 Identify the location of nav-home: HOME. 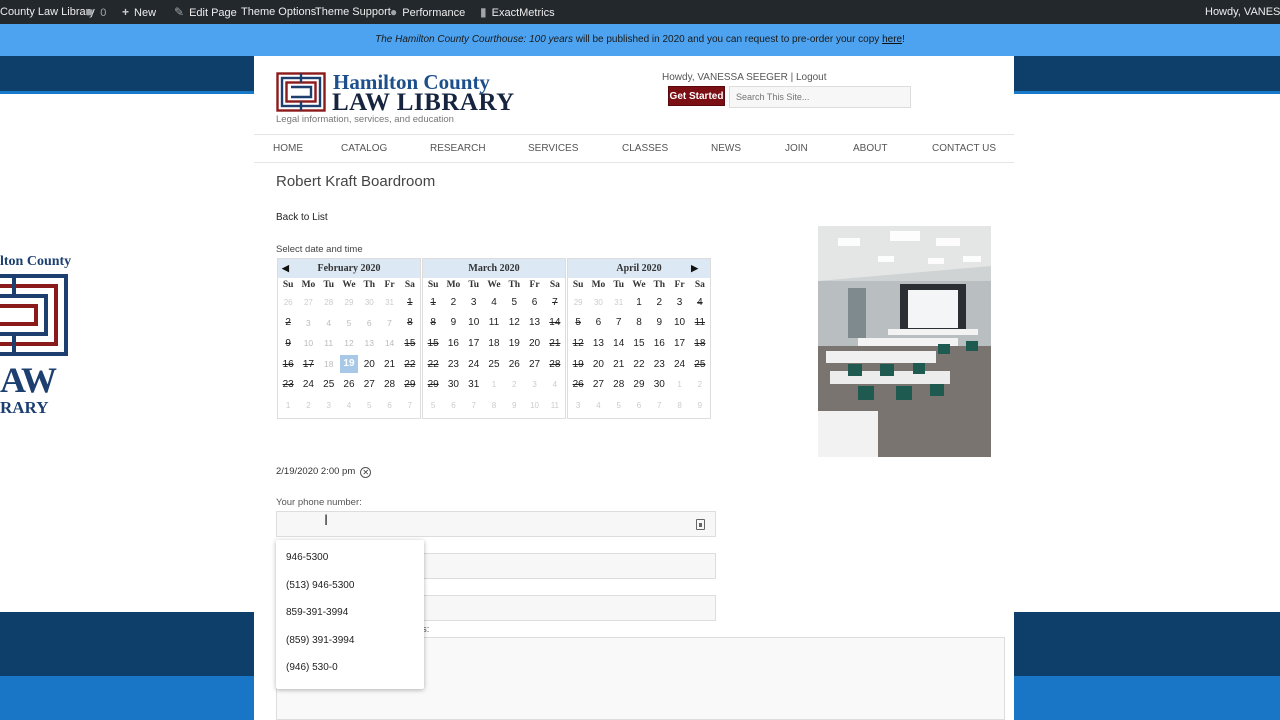
(288, 149).